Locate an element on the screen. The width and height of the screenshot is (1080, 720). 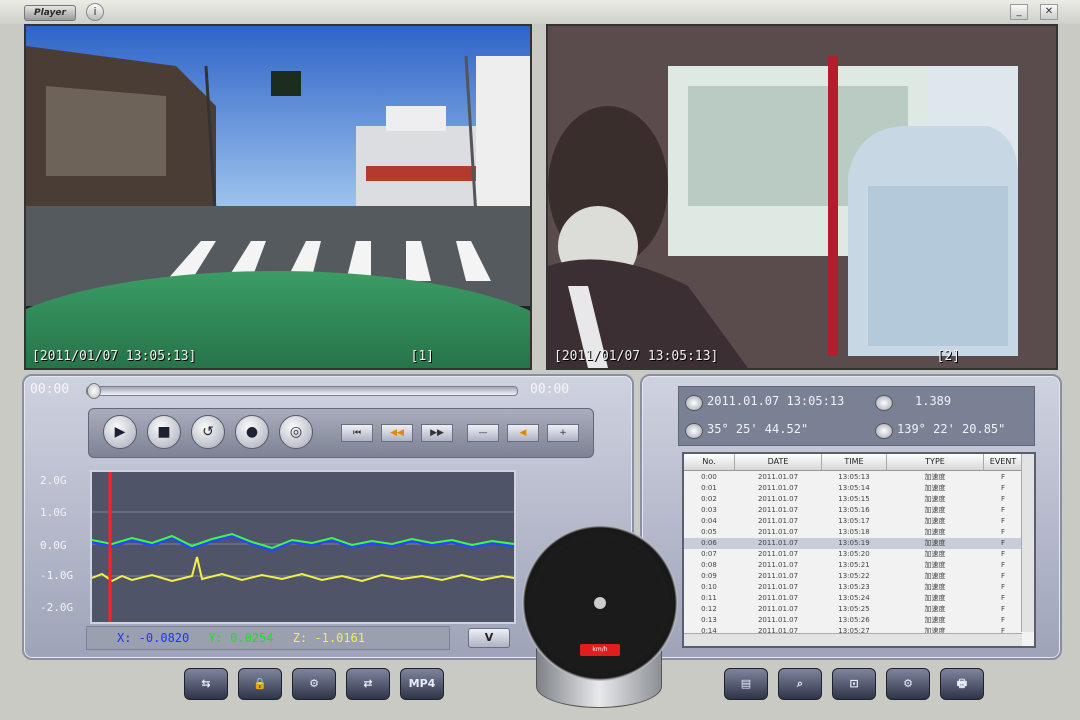
table-cell: 13:05:13 is located at coordinates (854, 477).